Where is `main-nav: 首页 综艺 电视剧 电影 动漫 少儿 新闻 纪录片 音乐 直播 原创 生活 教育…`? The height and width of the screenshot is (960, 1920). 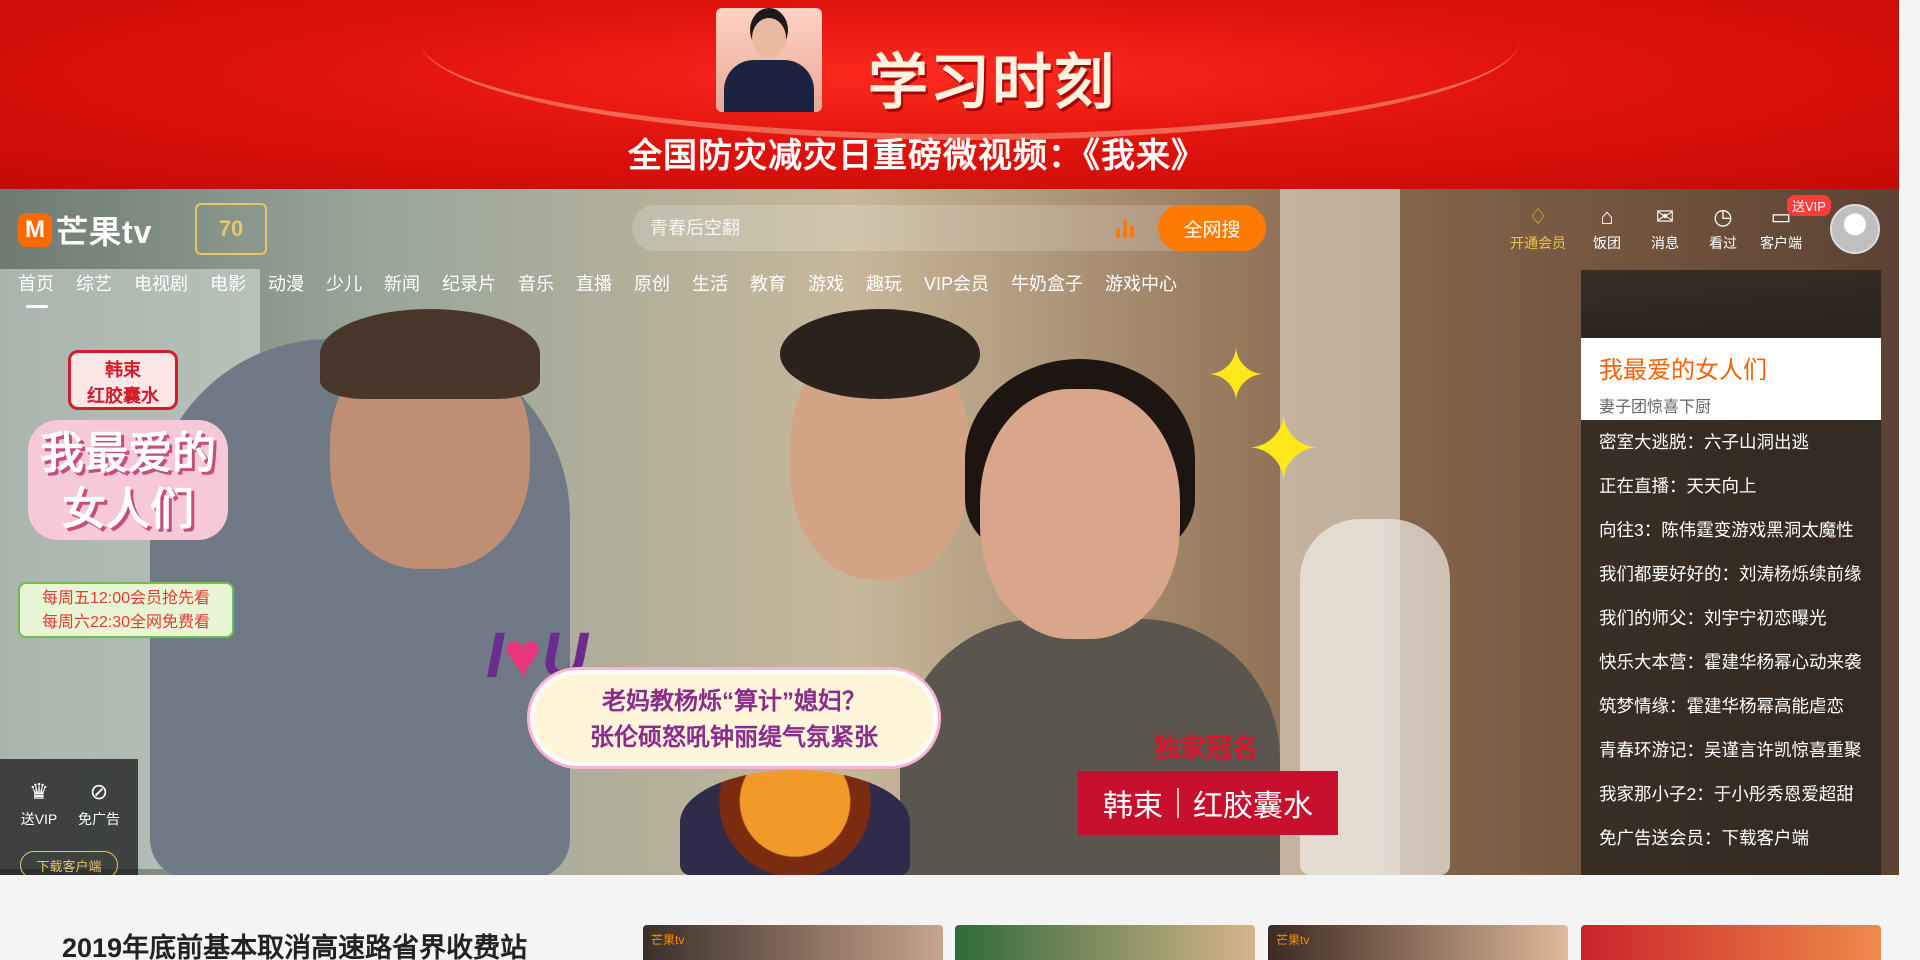
main-nav: 首页 综艺 电视剧 电影 动漫 少儿 新闻 纪录片 音乐 直播 原创 生活 教育… is located at coordinates (597, 289).